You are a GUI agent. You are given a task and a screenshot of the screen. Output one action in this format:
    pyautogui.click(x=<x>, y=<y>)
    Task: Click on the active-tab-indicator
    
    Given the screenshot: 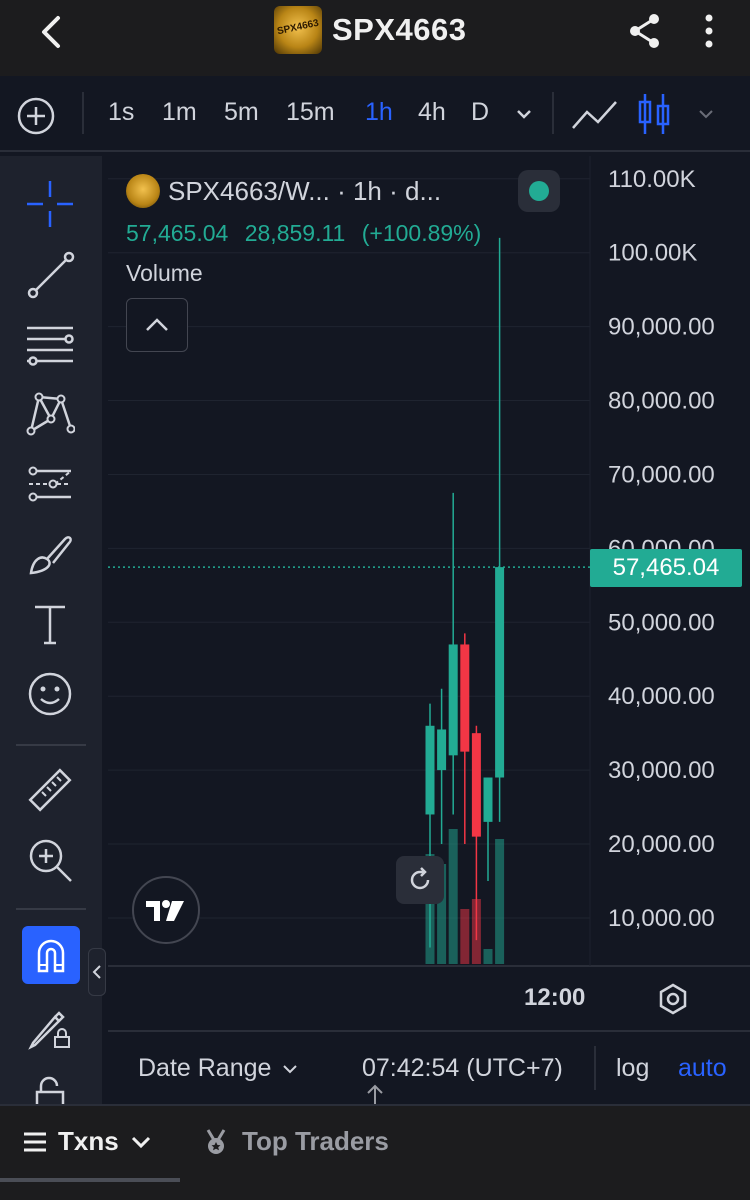 What is the action you would take?
    pyautogui.click(x=90, y=1180)
    